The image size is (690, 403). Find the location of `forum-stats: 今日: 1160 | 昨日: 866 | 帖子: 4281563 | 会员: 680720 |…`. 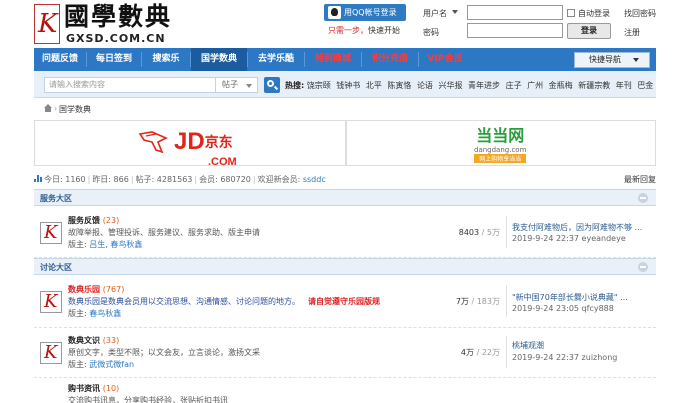

forum-stats: 今日: 1160 | 昨日: 866 | 帖子: 4281563 | 会员: 680720 |… is located at coordinates (185, 179).